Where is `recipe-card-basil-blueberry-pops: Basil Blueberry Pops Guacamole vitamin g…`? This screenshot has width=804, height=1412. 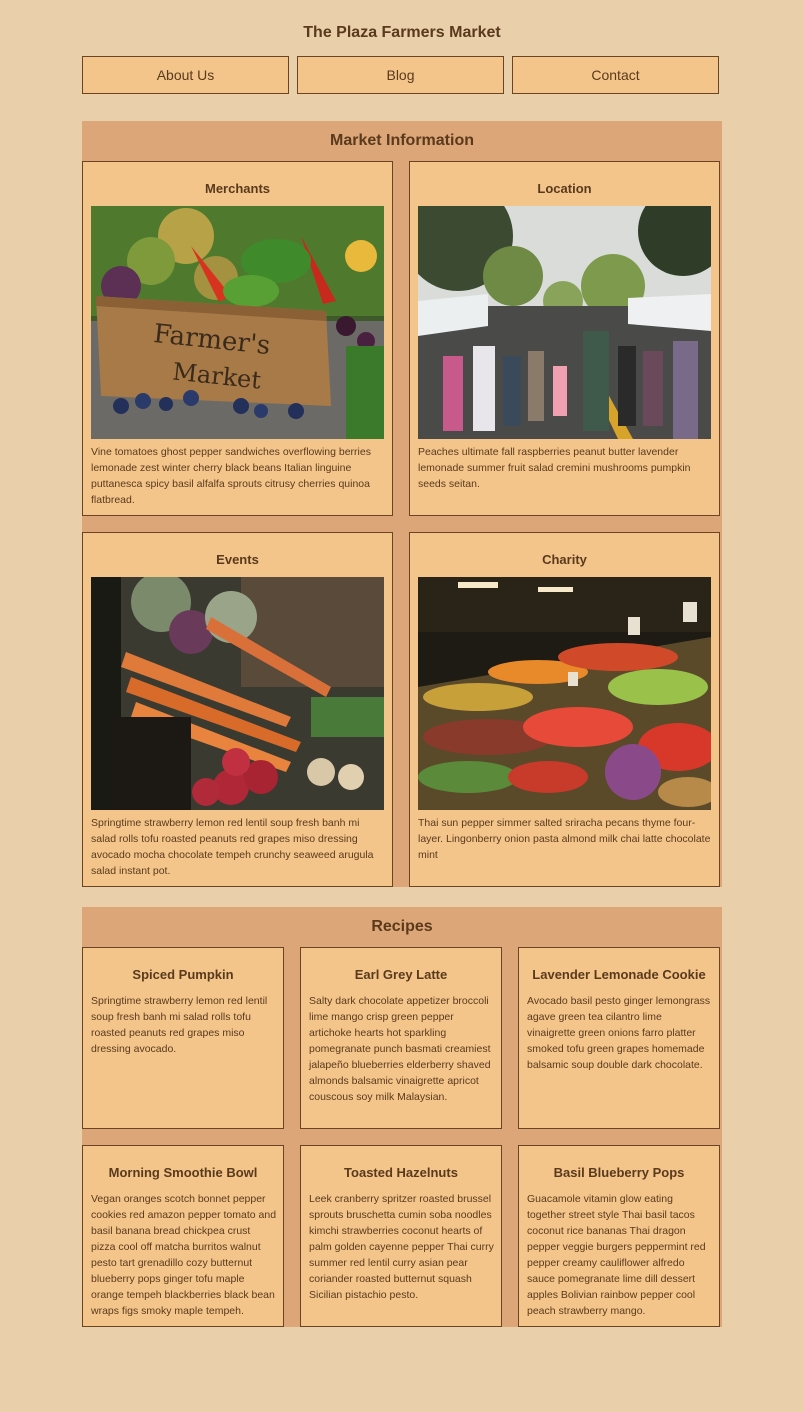 recipe-card-basil-blueberry-pops: Basil Blueberry Pops Guacamole vitamin g… is located at coordinates (619, 1236).